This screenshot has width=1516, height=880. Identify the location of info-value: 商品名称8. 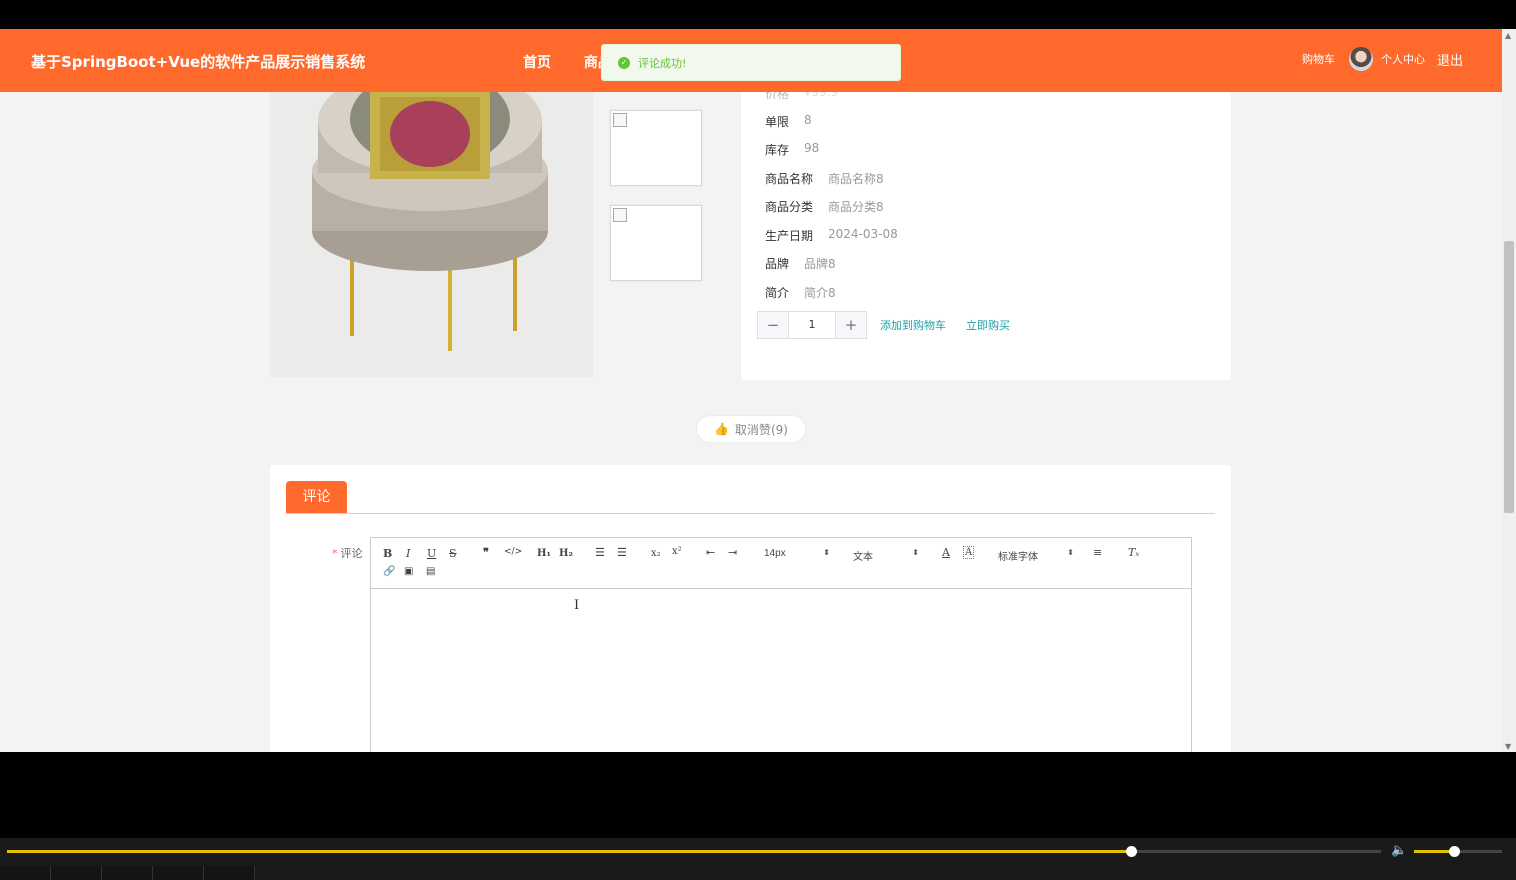
(856, 179).